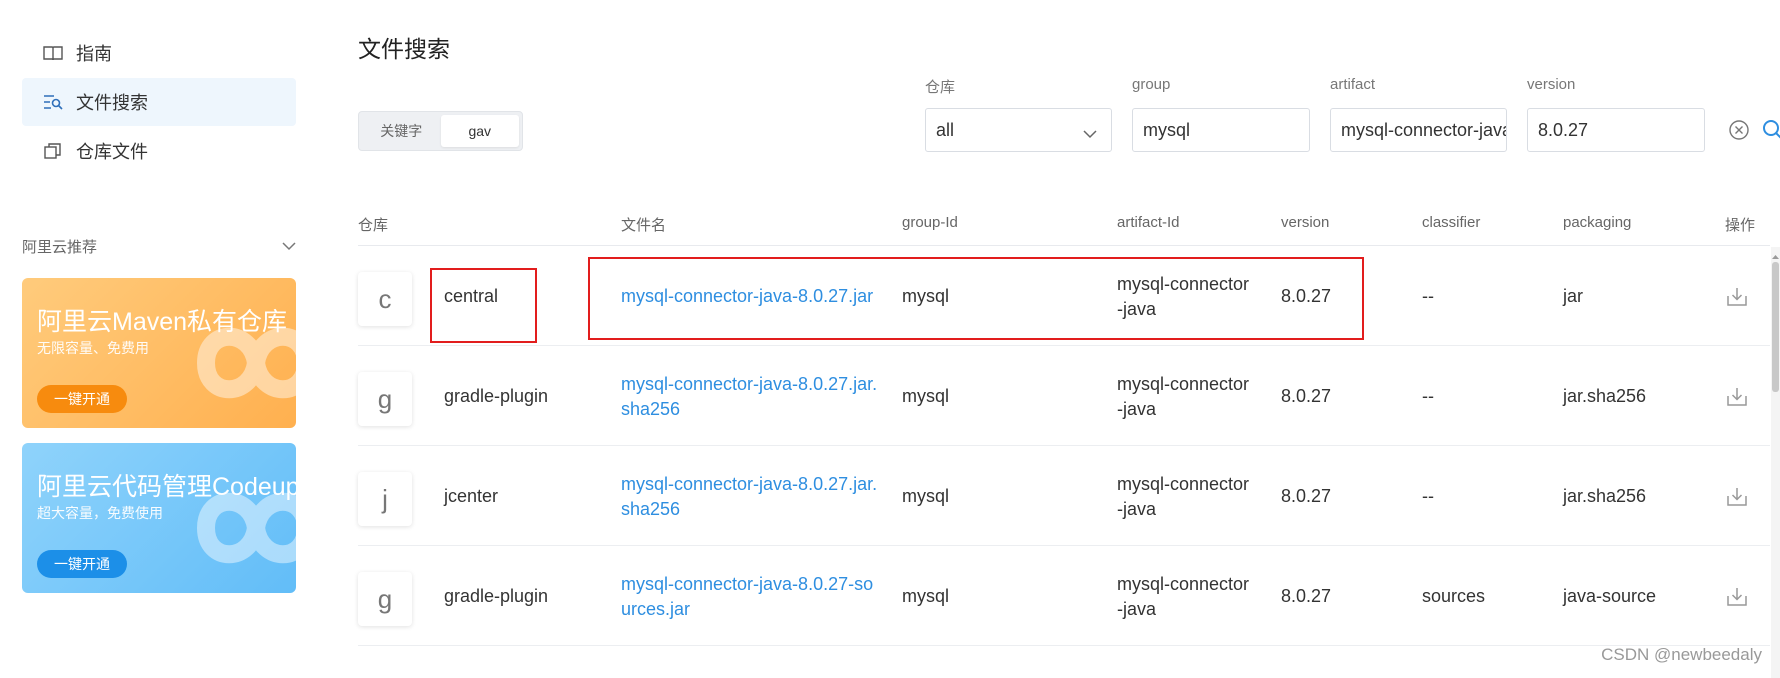  I want to click on packaging: java-source, so click(1610, 596).